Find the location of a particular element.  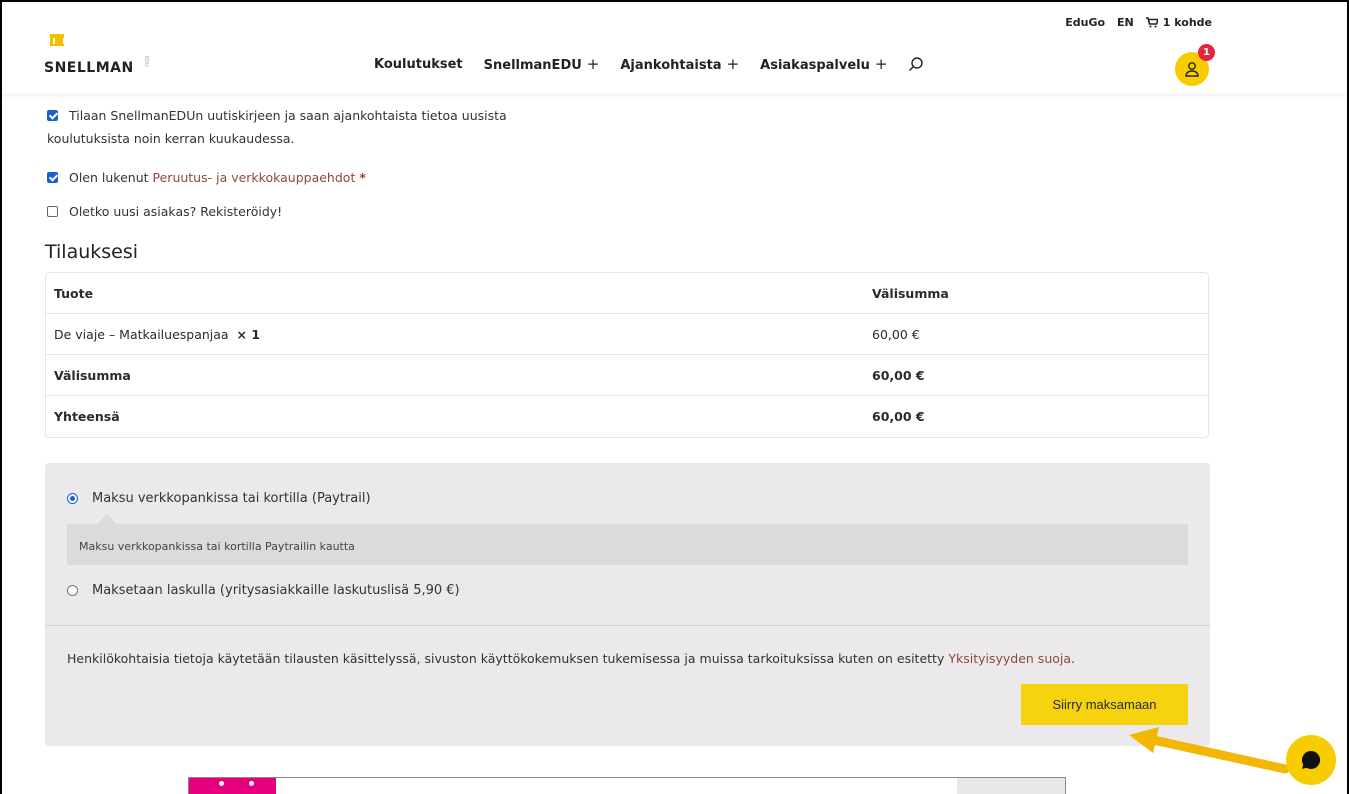

logo: SNELLMAN is located at coordinates (89, 68).